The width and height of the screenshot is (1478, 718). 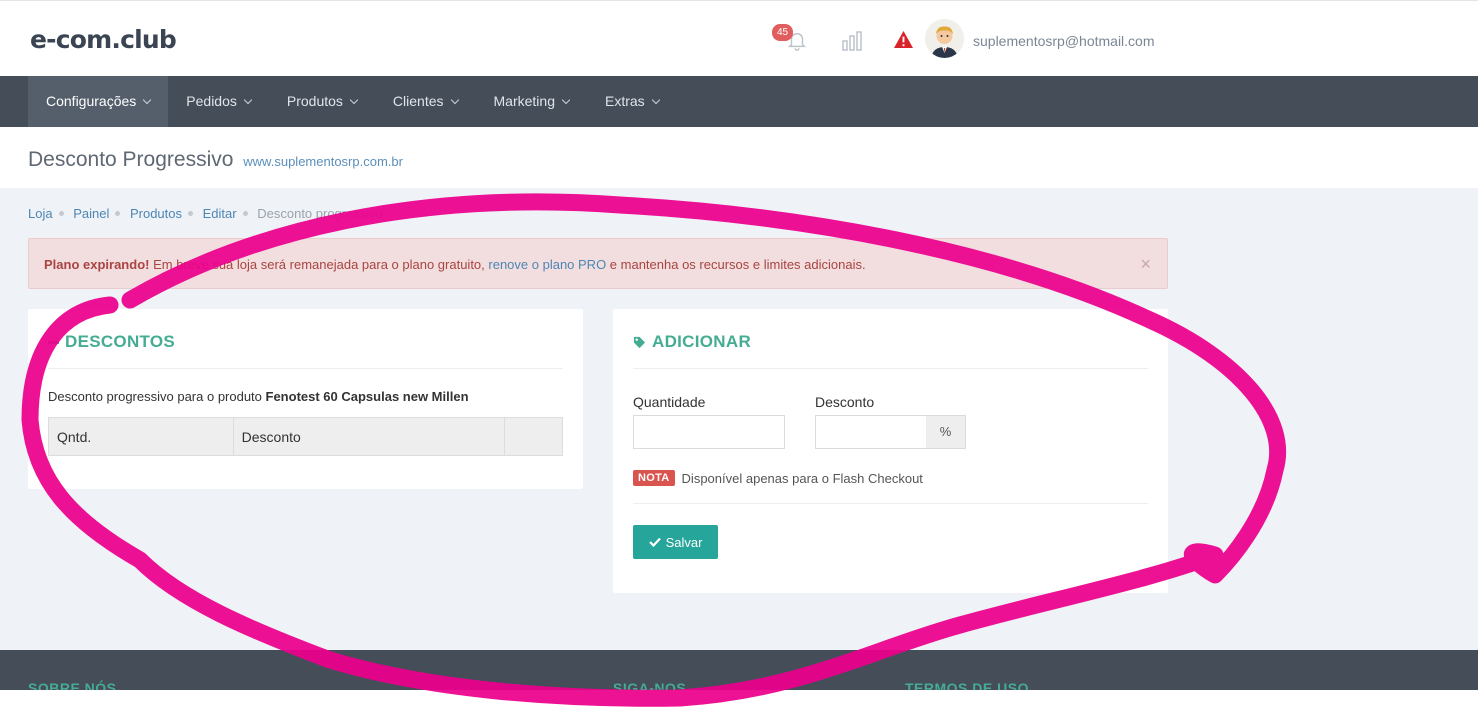 I want to click on nav-item-extras: Extras, so click(x=632, y=101).